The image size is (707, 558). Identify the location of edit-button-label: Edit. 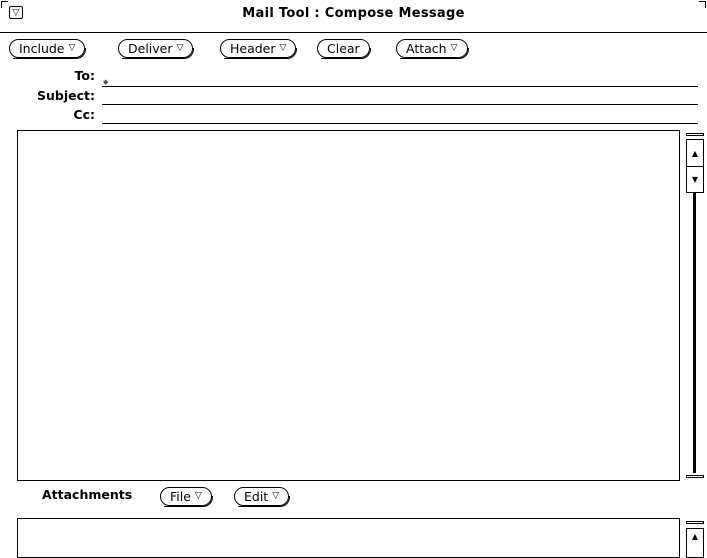
(256, 496).